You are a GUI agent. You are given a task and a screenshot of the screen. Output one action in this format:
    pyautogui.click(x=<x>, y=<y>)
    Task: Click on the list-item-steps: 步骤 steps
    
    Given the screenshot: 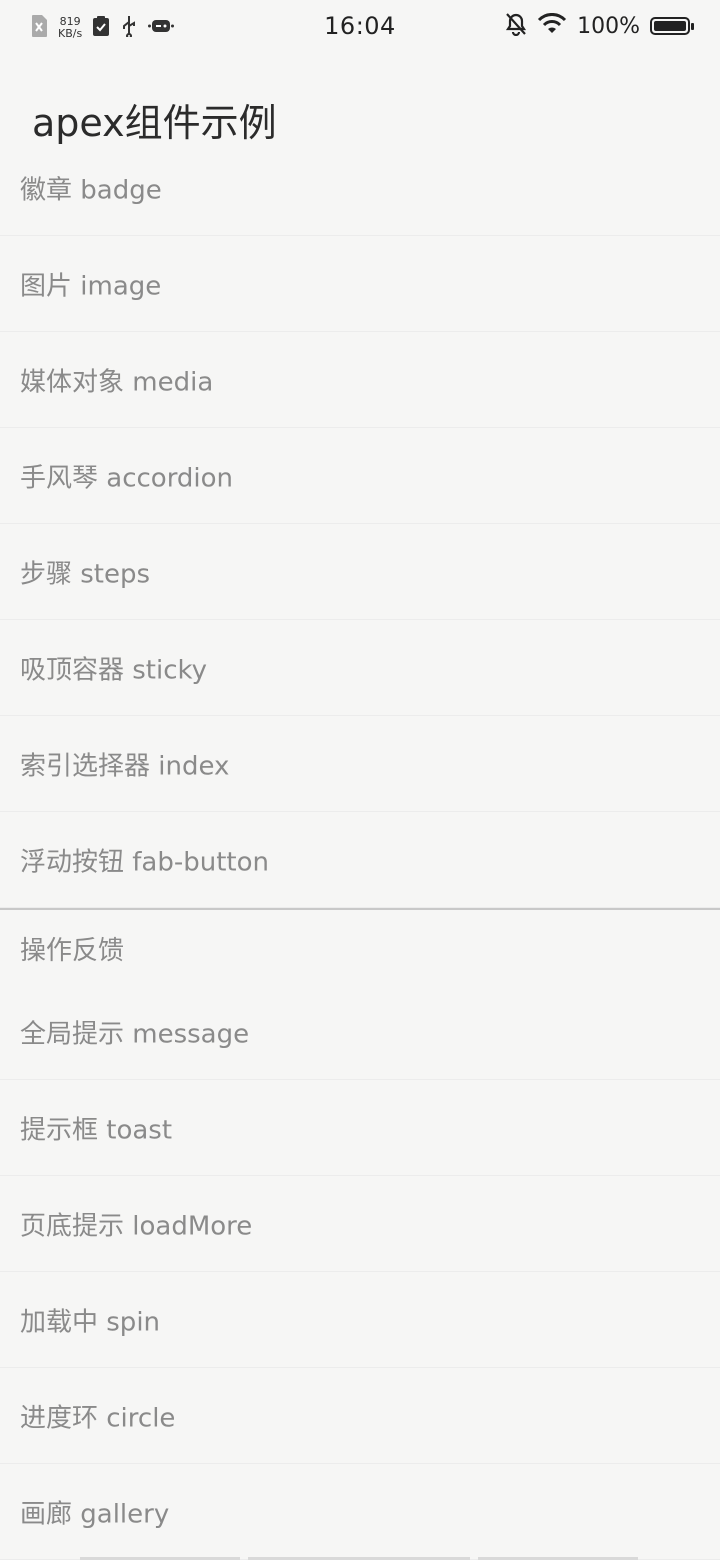 What is the action you would take?
    pyautogui.click(x=360, y=572)
    